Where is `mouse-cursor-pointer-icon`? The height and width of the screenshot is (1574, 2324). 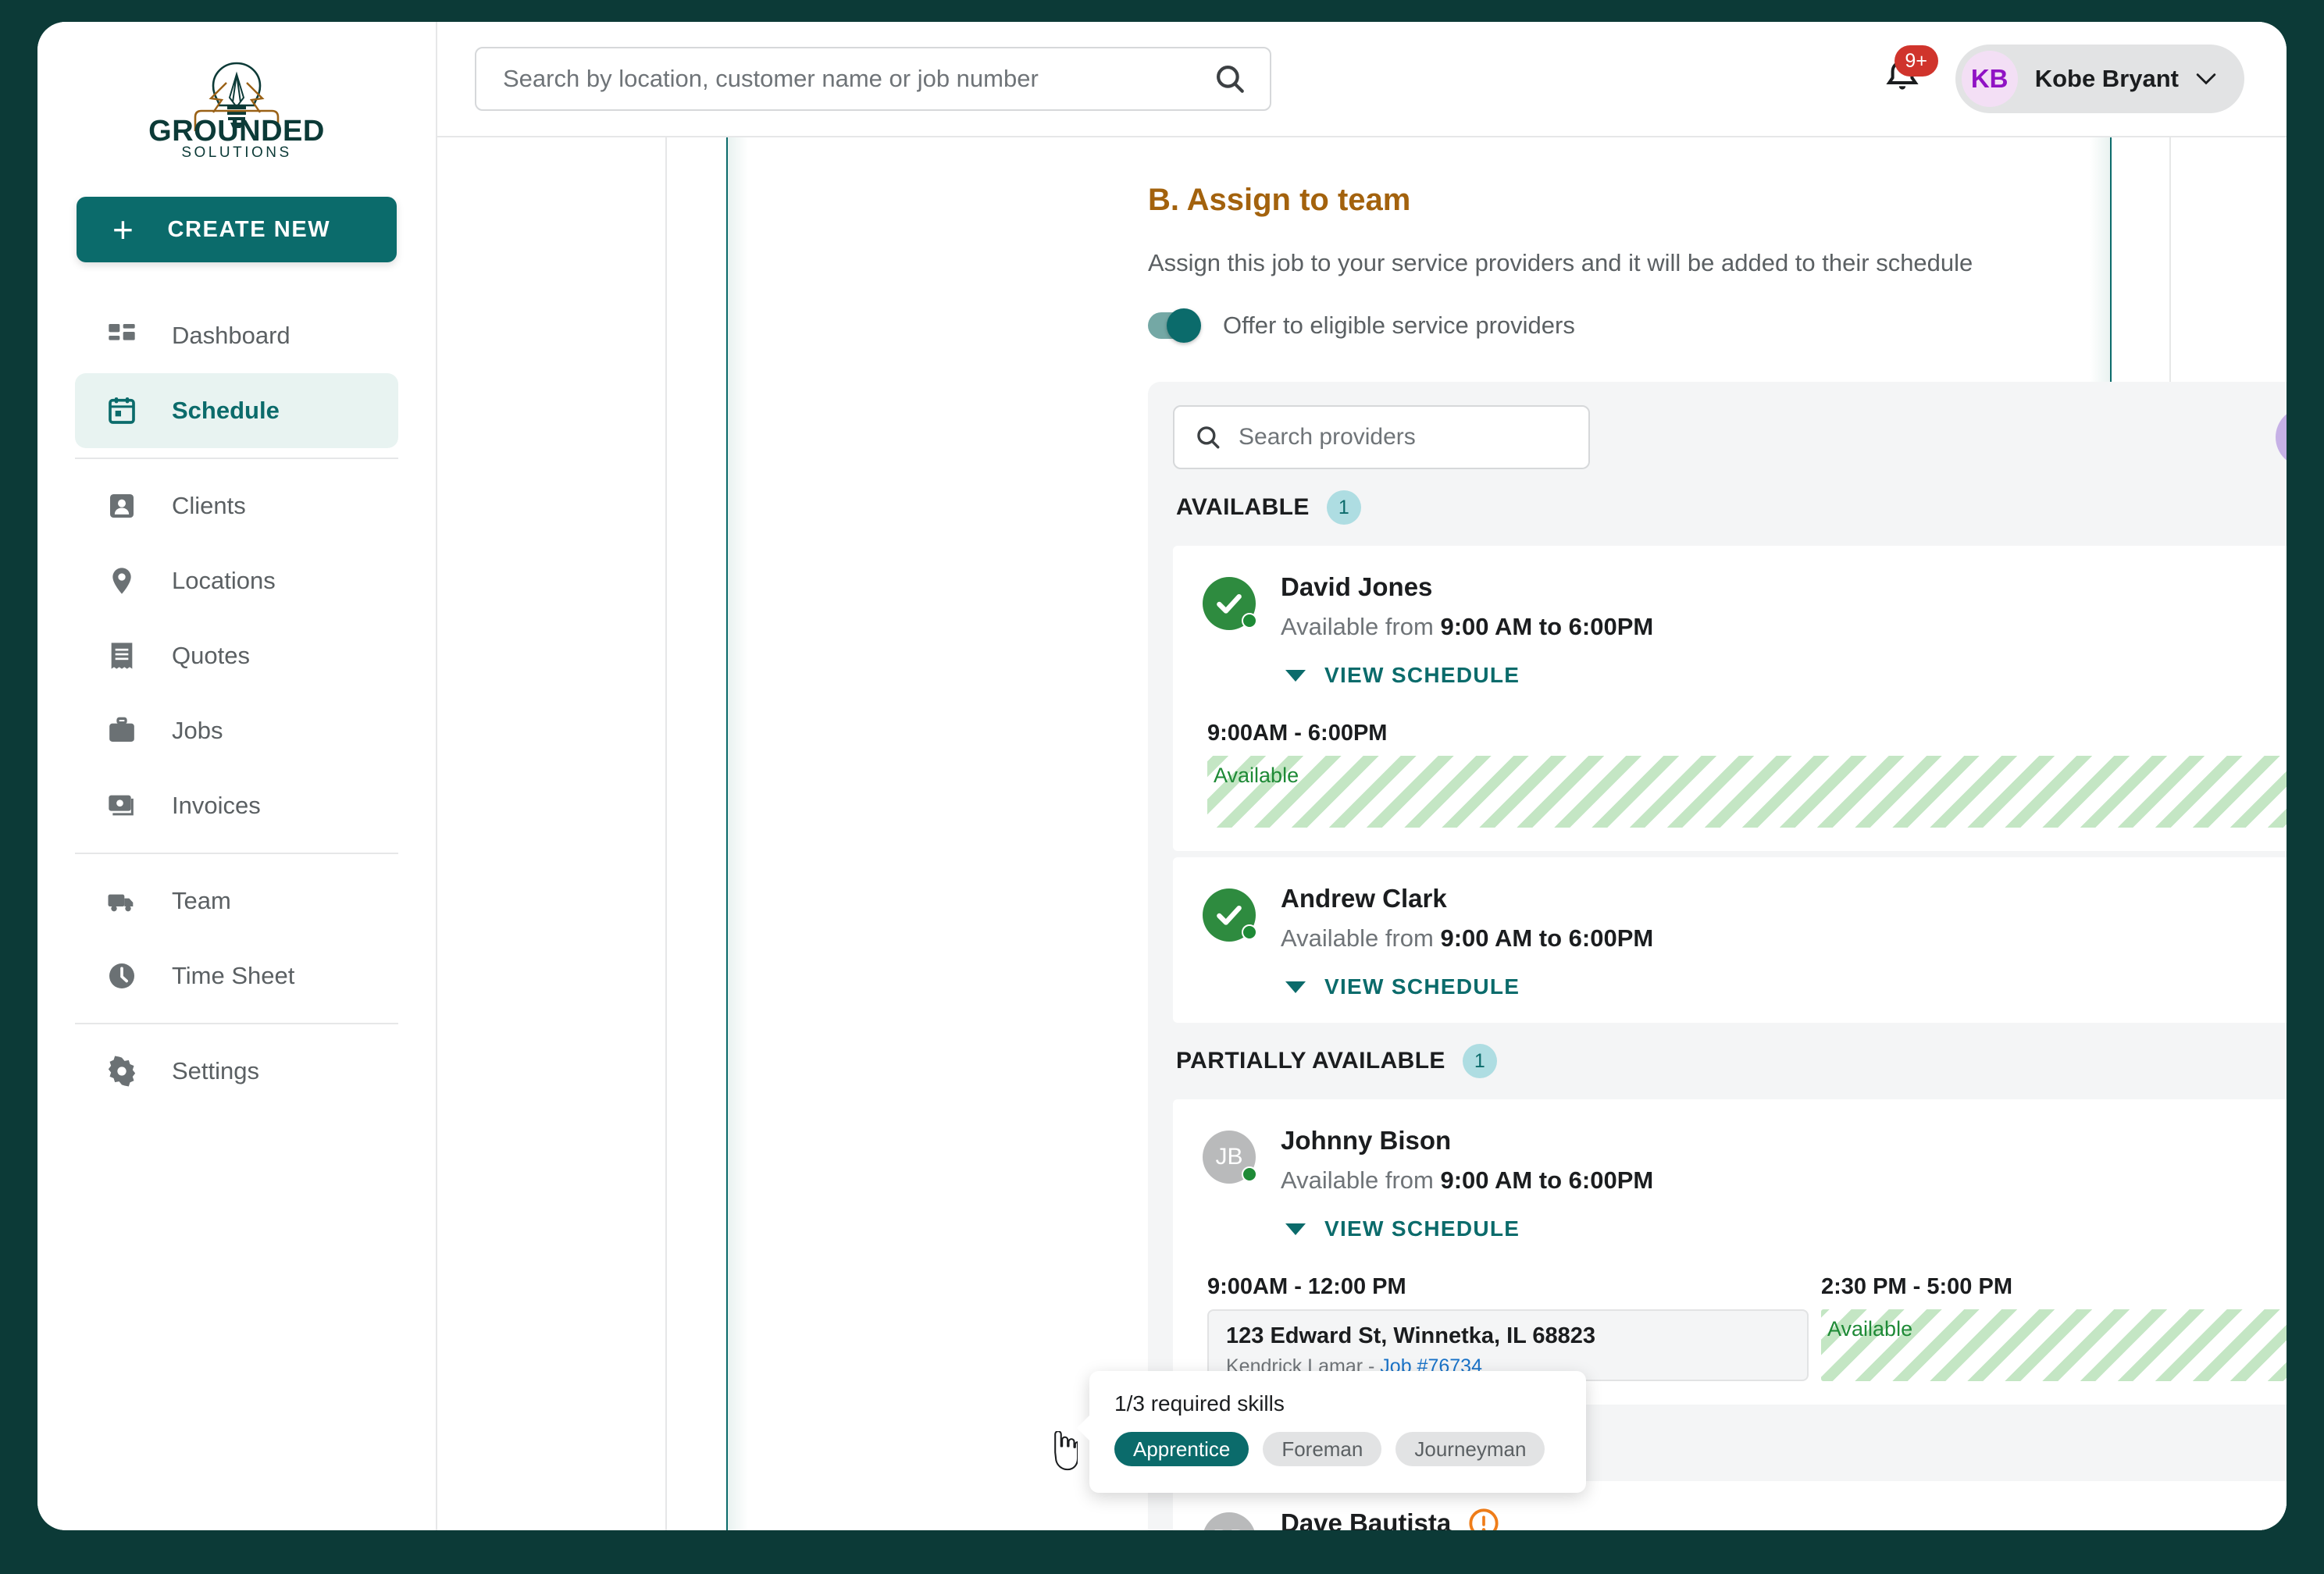 mouse-cursor-pointer-icon is located at coordinates (1066, 1451).